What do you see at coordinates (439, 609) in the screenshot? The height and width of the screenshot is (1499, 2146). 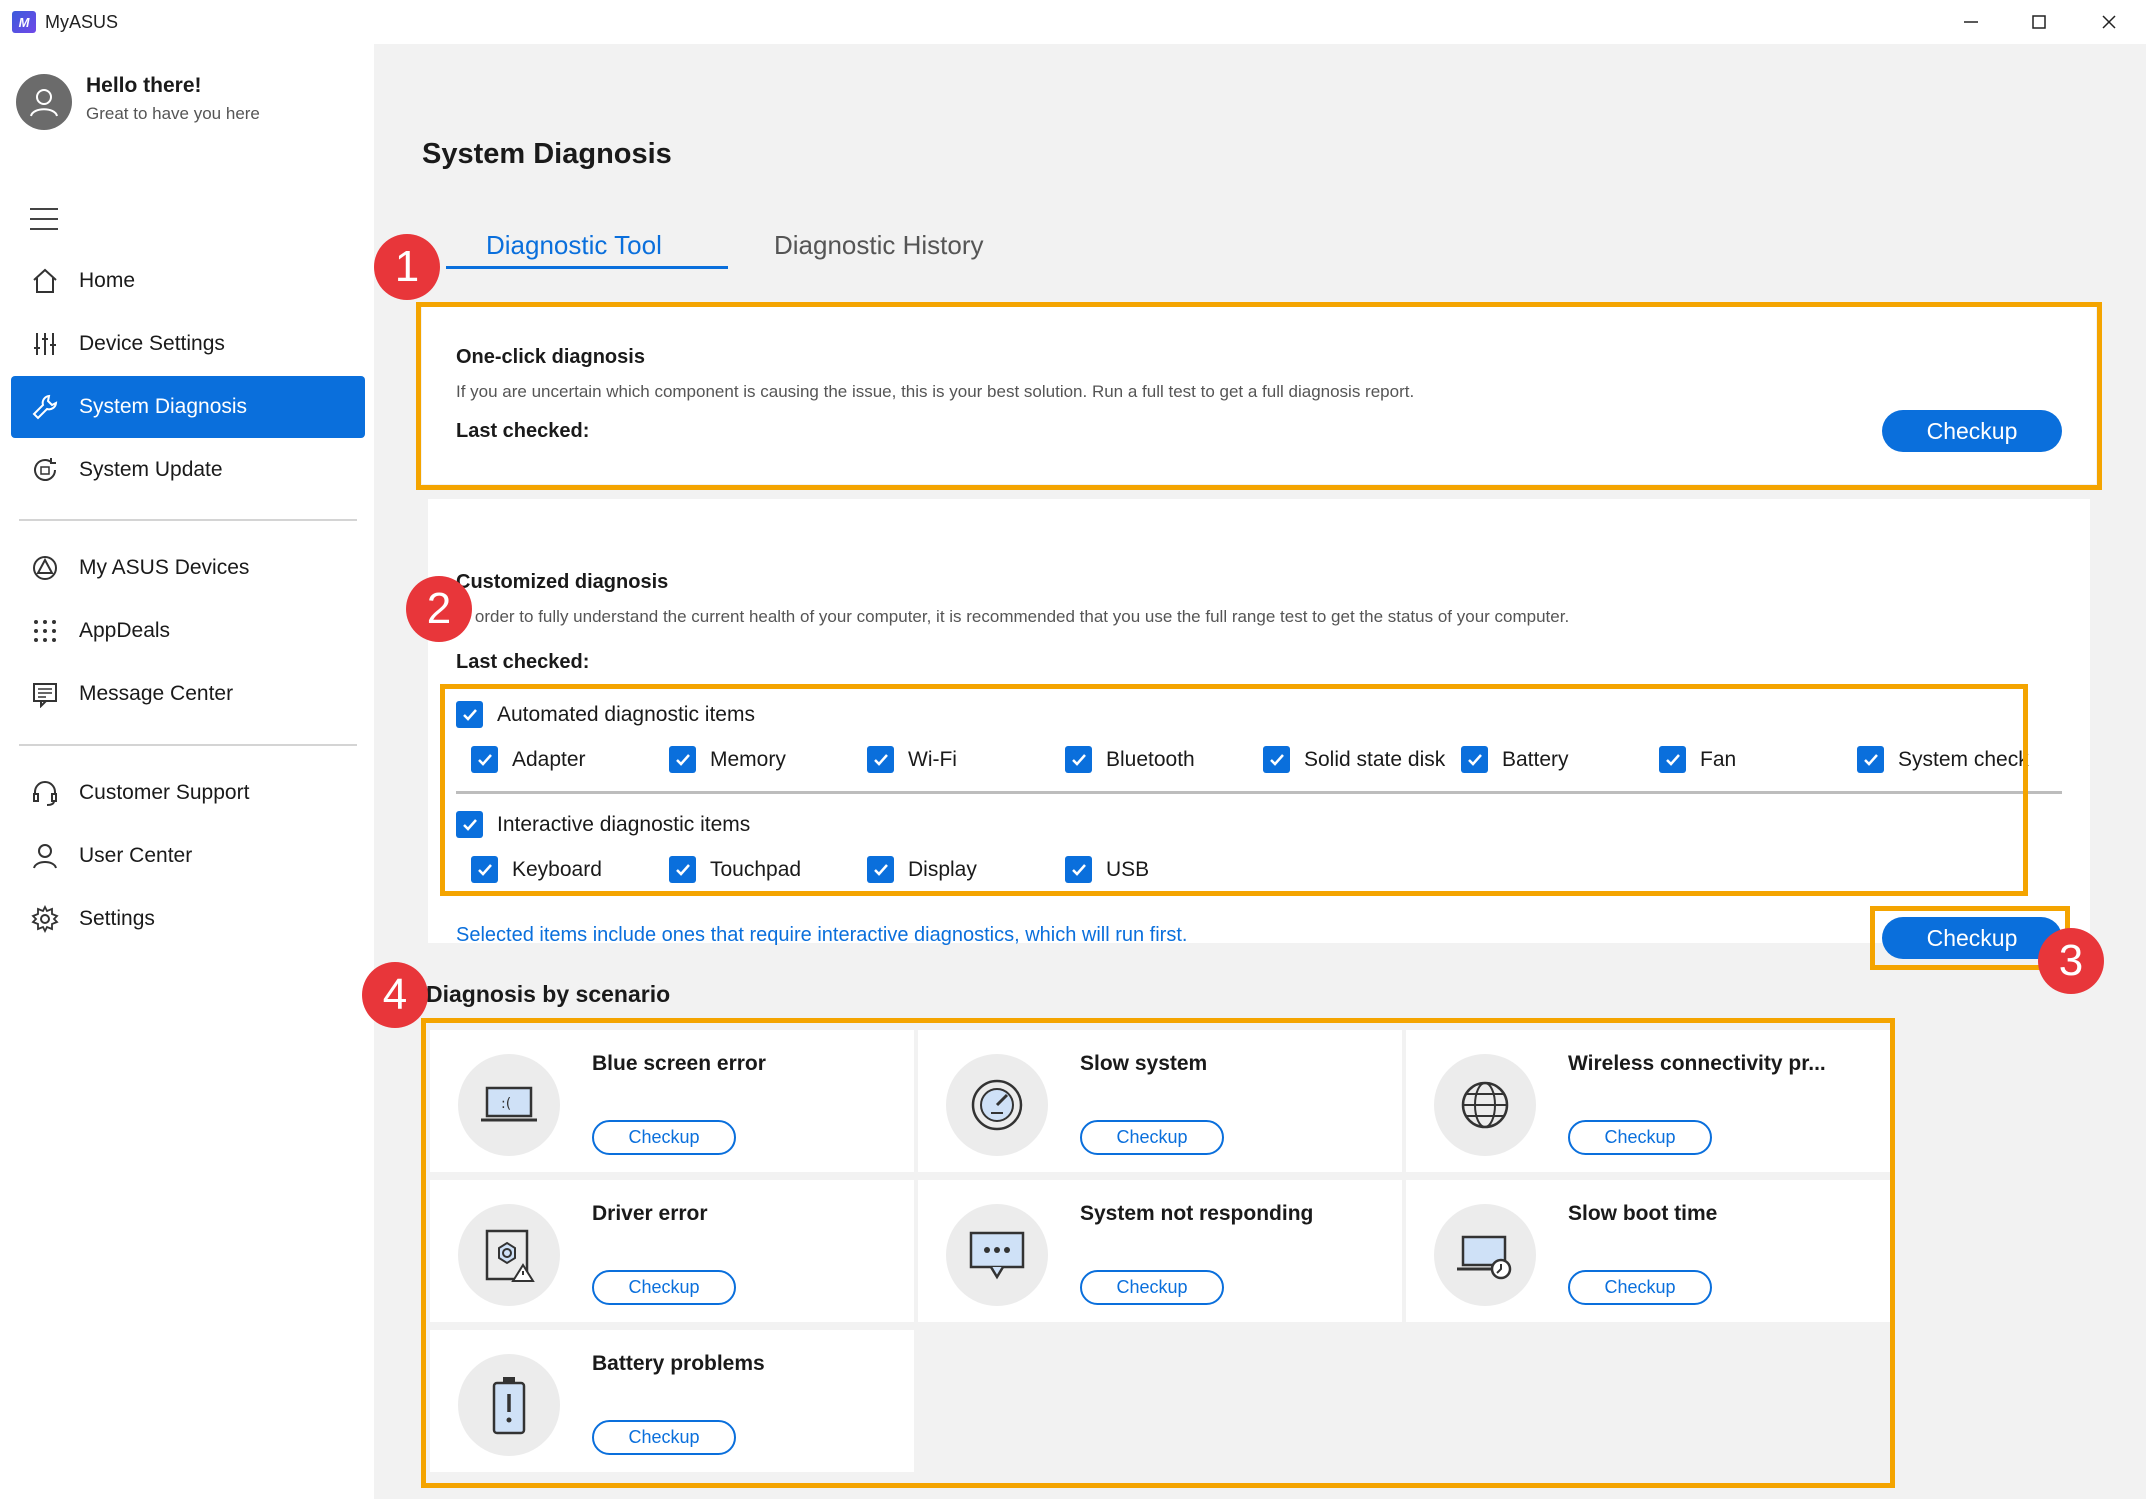 I see `annotation-badge-2: 2` at bounding box center [439, 609].